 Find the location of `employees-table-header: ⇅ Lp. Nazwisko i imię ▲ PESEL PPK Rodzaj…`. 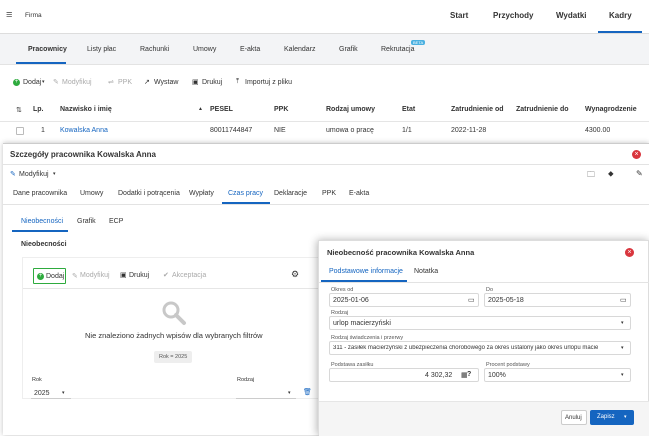

employees-table-header: ⇅ Lp. Nazwisko i imię ▲ PESEL PPK Rodzaj… is located at coordinates (324, 110).